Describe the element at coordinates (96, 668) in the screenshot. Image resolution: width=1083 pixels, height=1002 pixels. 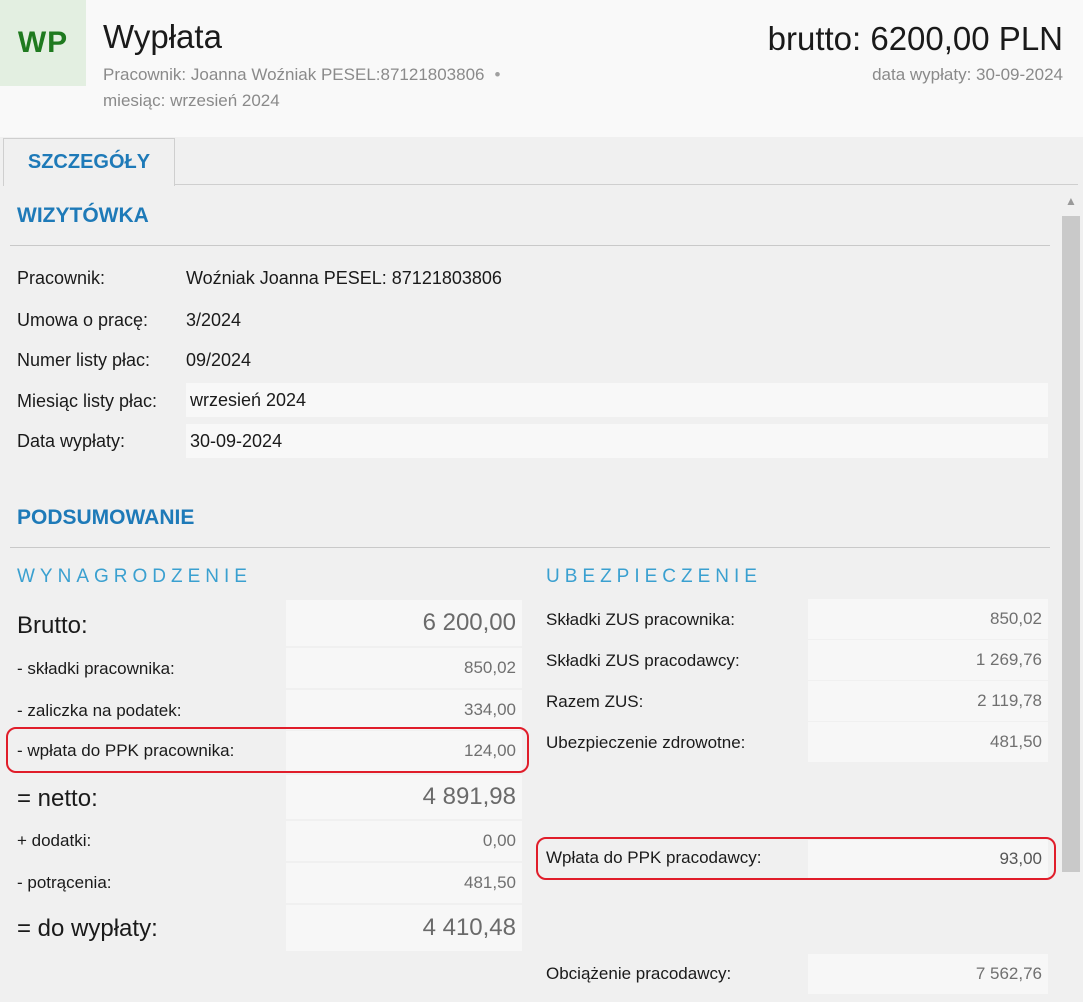
I see `label-skladki-pracownika: - składki pracownika:` at that location.